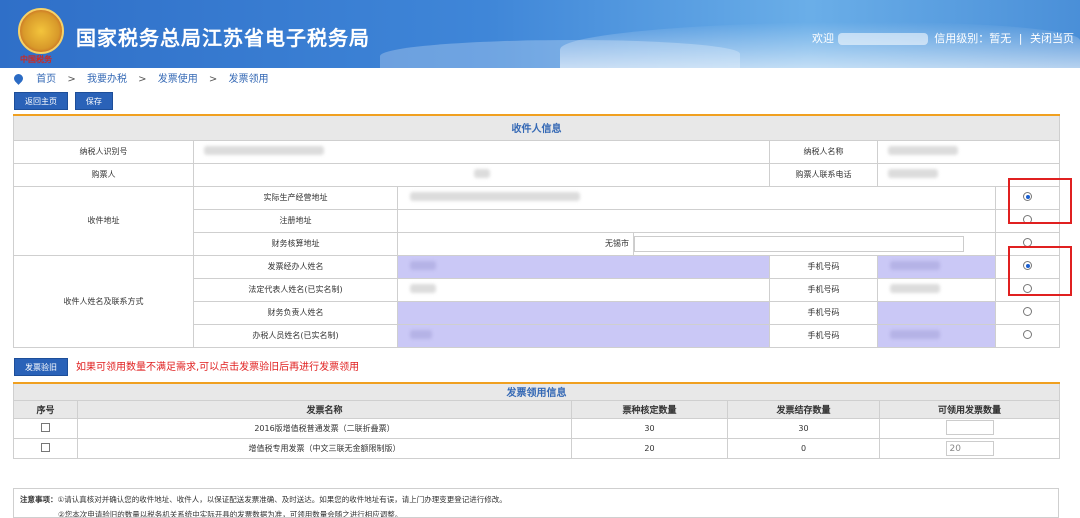 Image resolution: width=1080 pixels, height=518 pixels. What do you see at coordinates (799, 243) in the screenshot?
I see `addr-finance-input` at bounding box center [799, 243].